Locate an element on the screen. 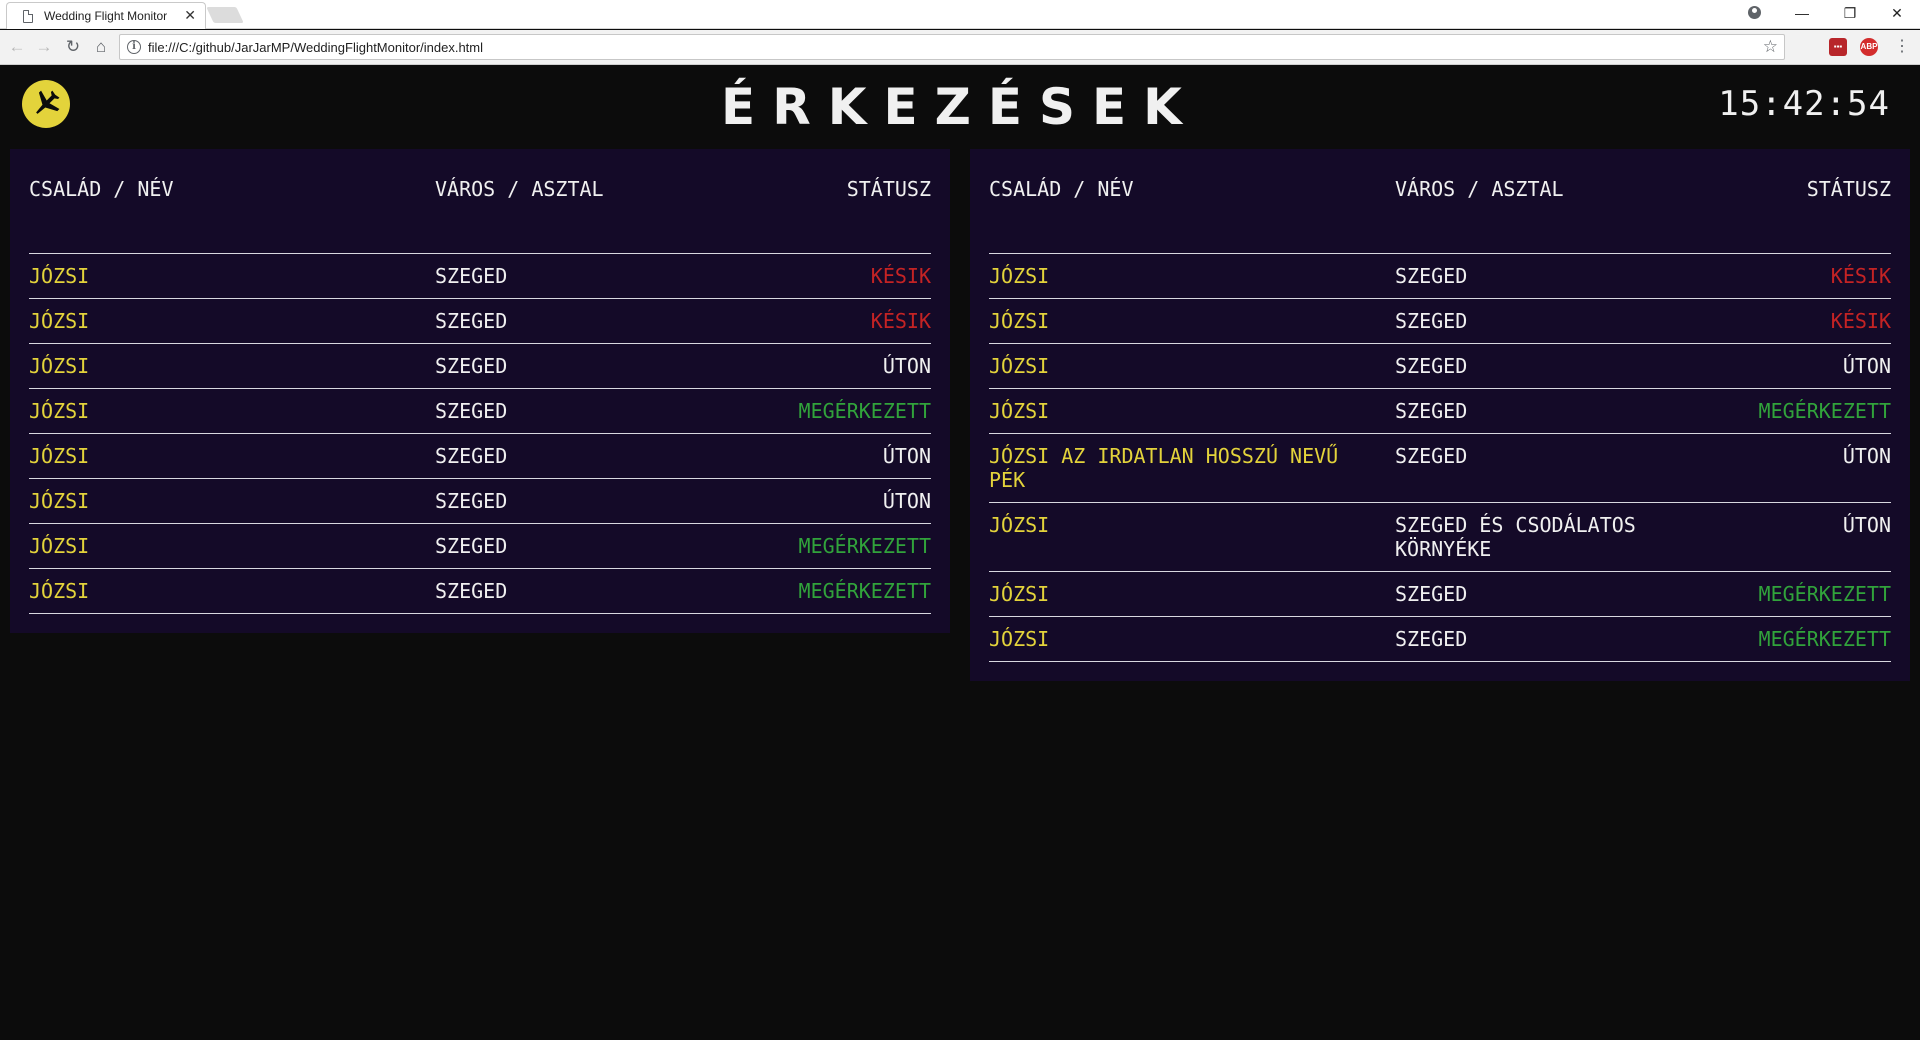 The image size is (1920, 1040). back-icon: ← is located at coordinates (17, 47).